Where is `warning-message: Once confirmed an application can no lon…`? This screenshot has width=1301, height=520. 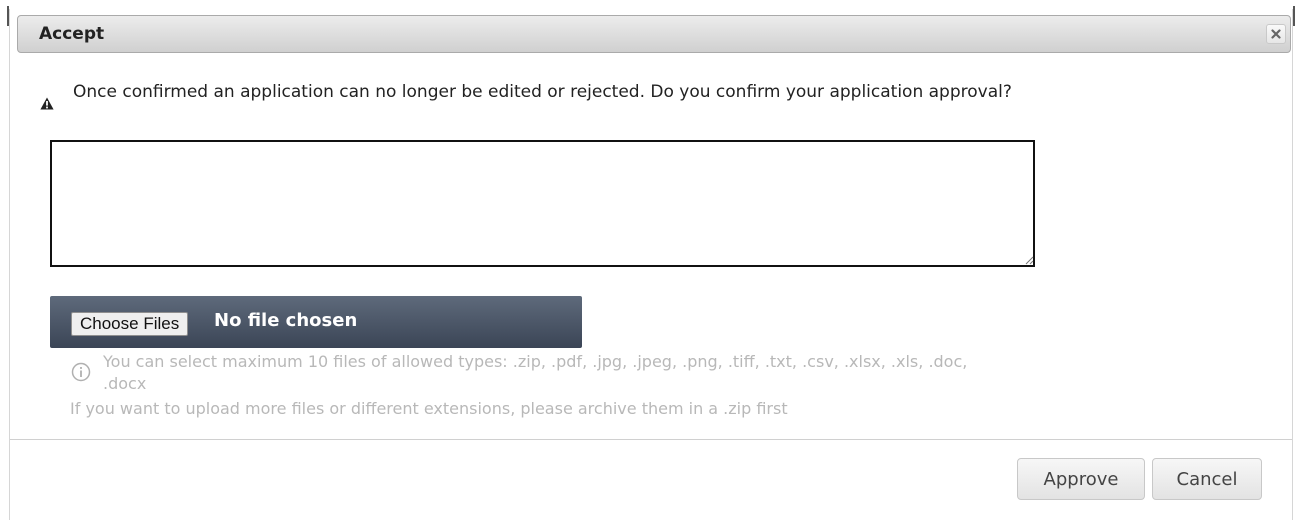
warning-message: Once confirmed an application can no lon… is located at coordinates (660, 95).